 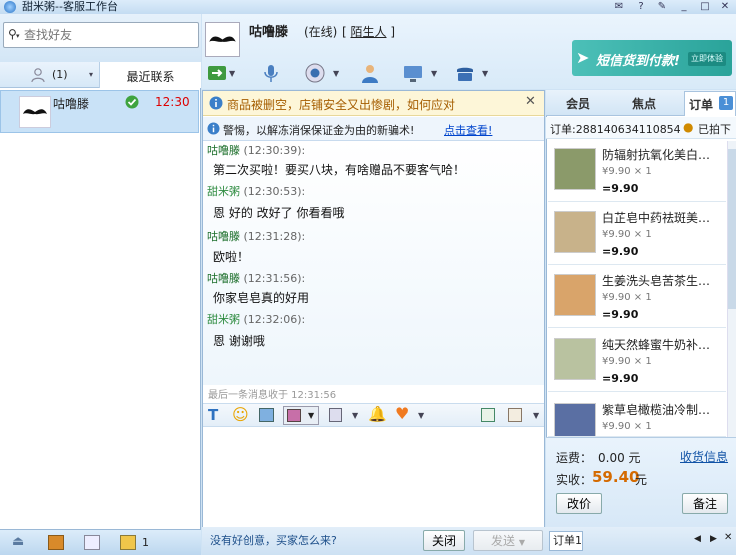 What do you see at coordinates (92, 542) in the screenshot?
I see `tools-icon` at bounding box center [92, 542].